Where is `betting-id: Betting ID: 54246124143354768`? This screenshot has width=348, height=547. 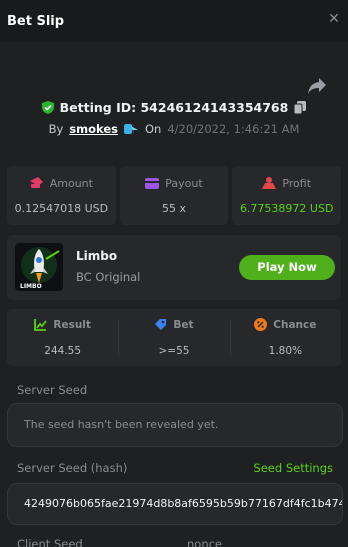 betting-id: Betting ID: 54246124143354768 is located at coordinates (174, 107).